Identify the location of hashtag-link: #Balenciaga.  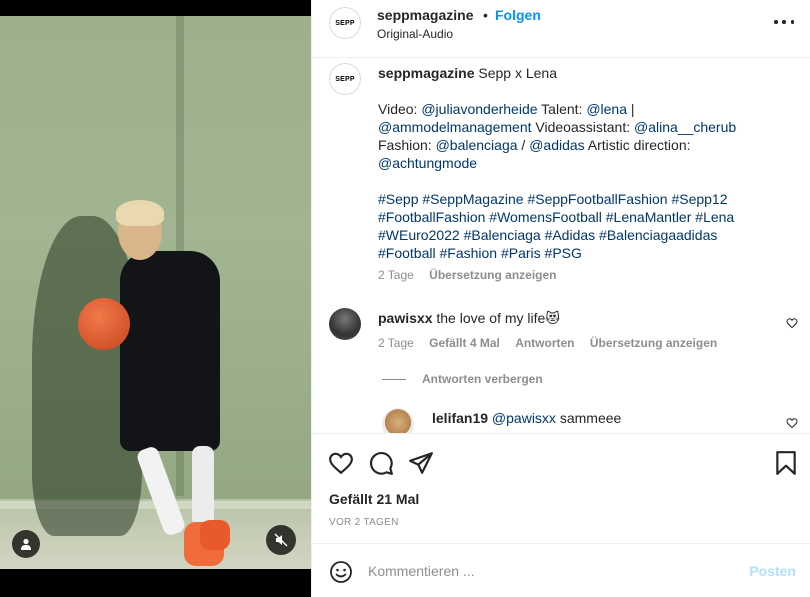
(502, 235).